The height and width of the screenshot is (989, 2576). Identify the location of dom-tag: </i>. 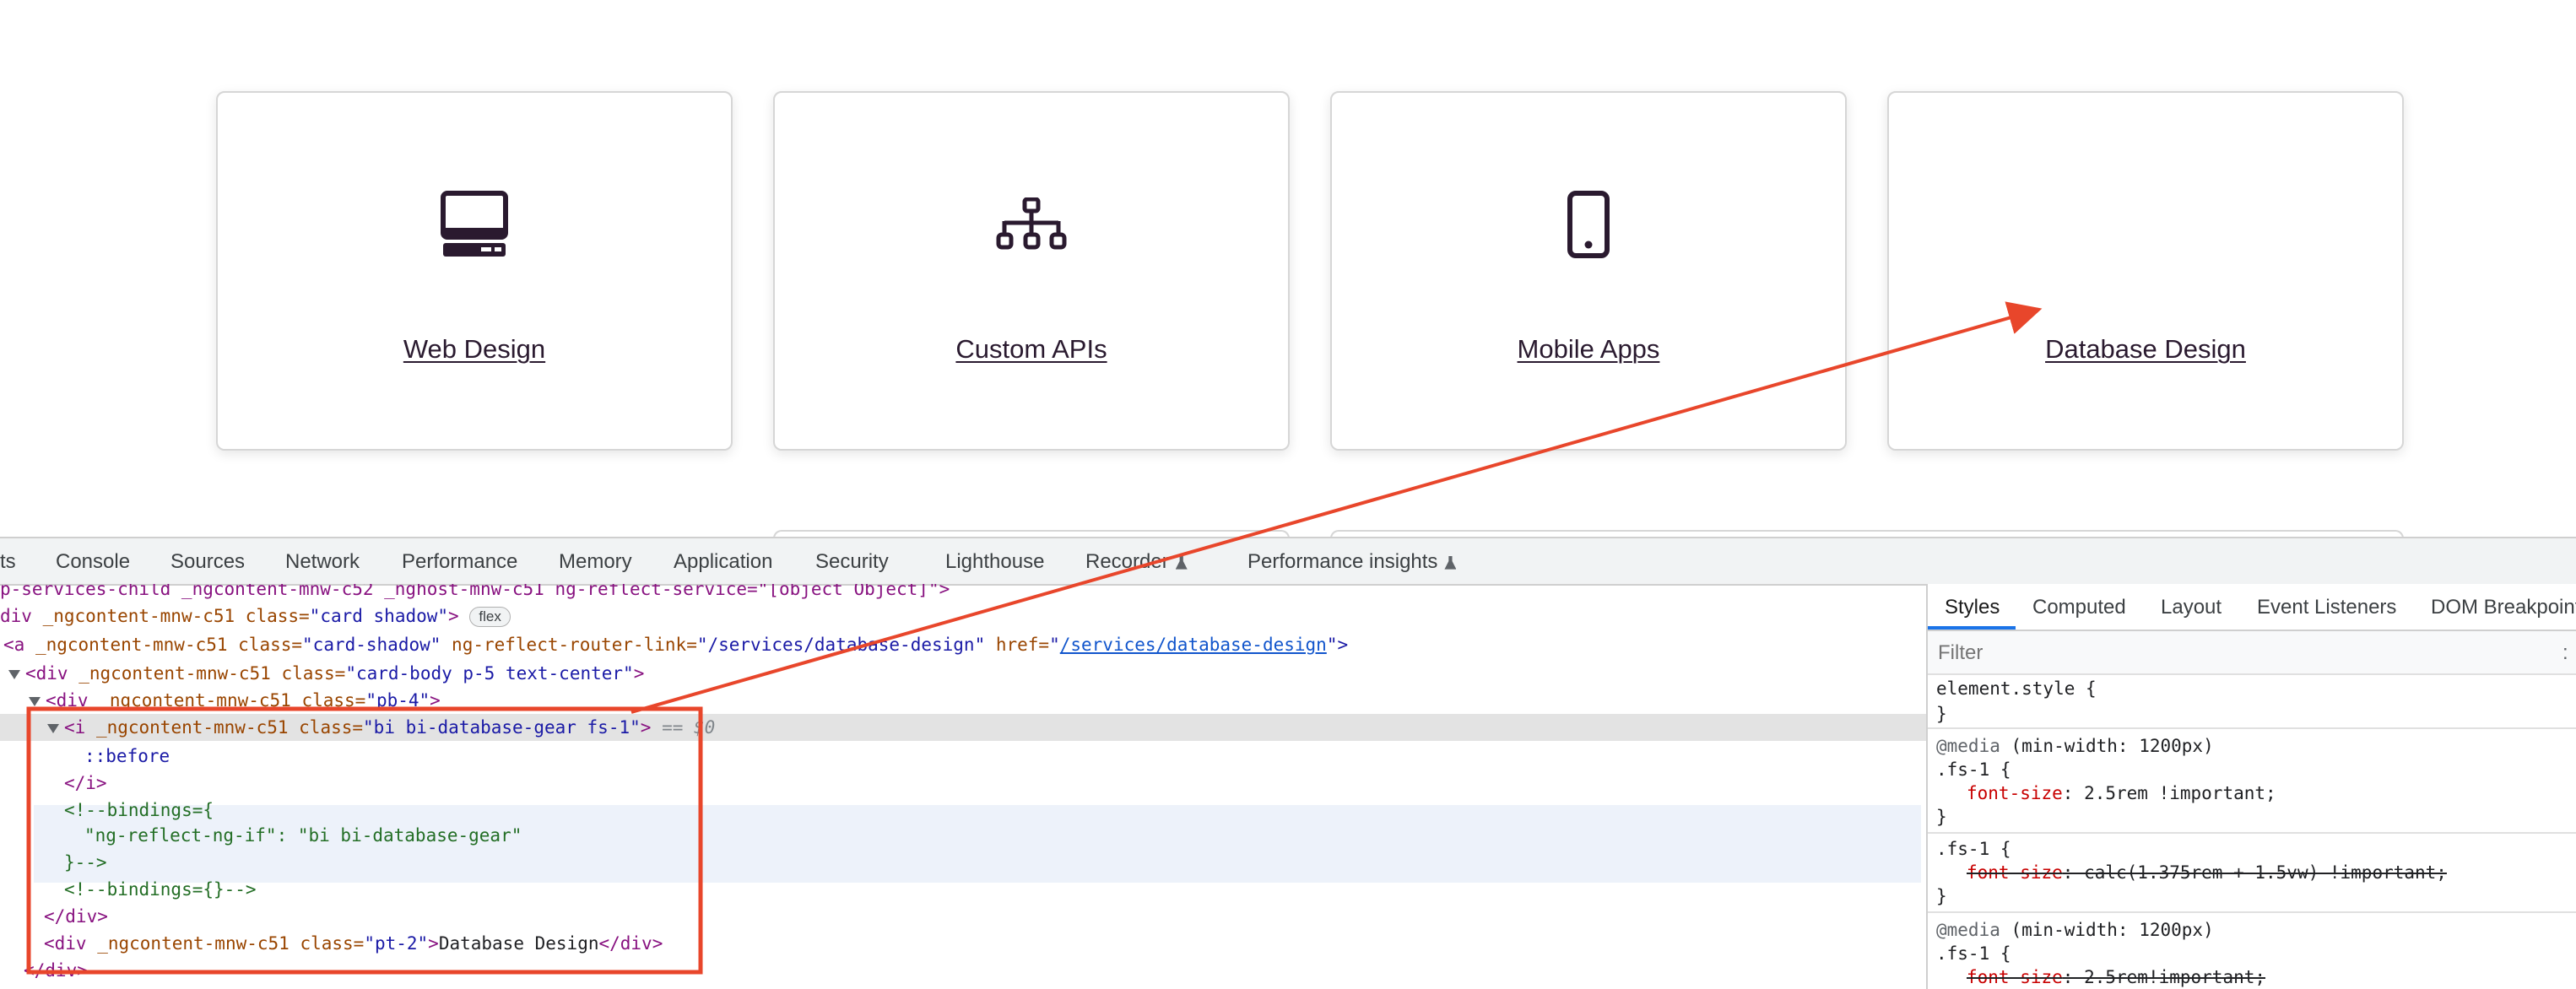
(85, 783).